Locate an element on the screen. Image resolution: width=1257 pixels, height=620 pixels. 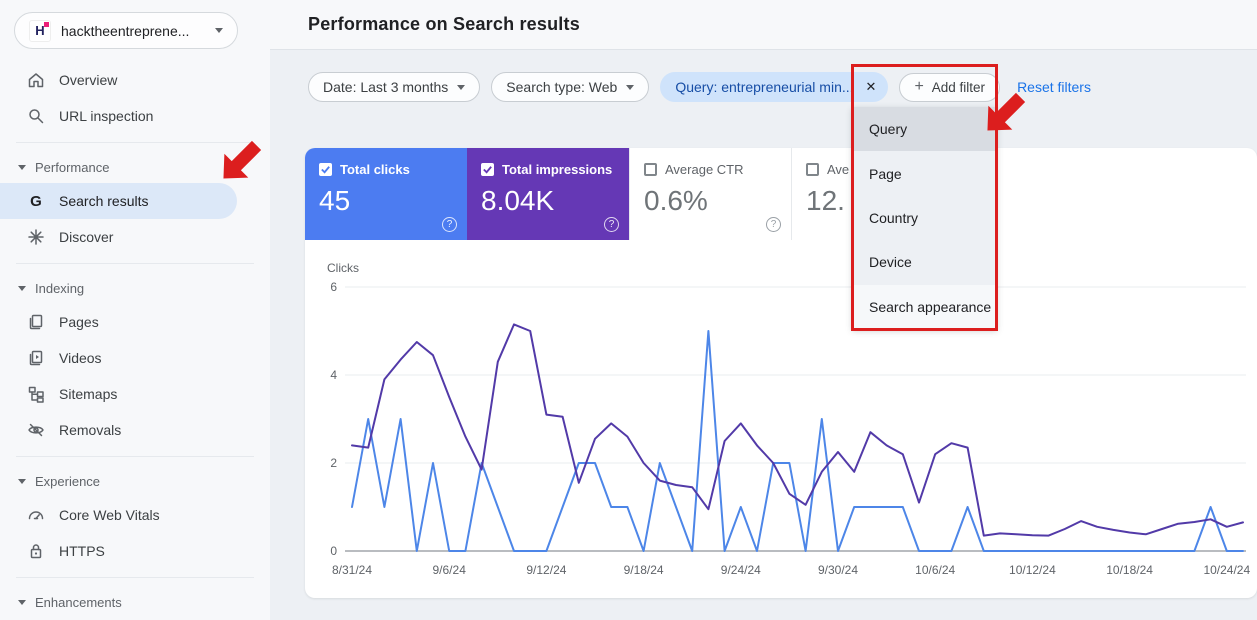
svg-text: 10/18/24 is located at coordinates (1129, 570).